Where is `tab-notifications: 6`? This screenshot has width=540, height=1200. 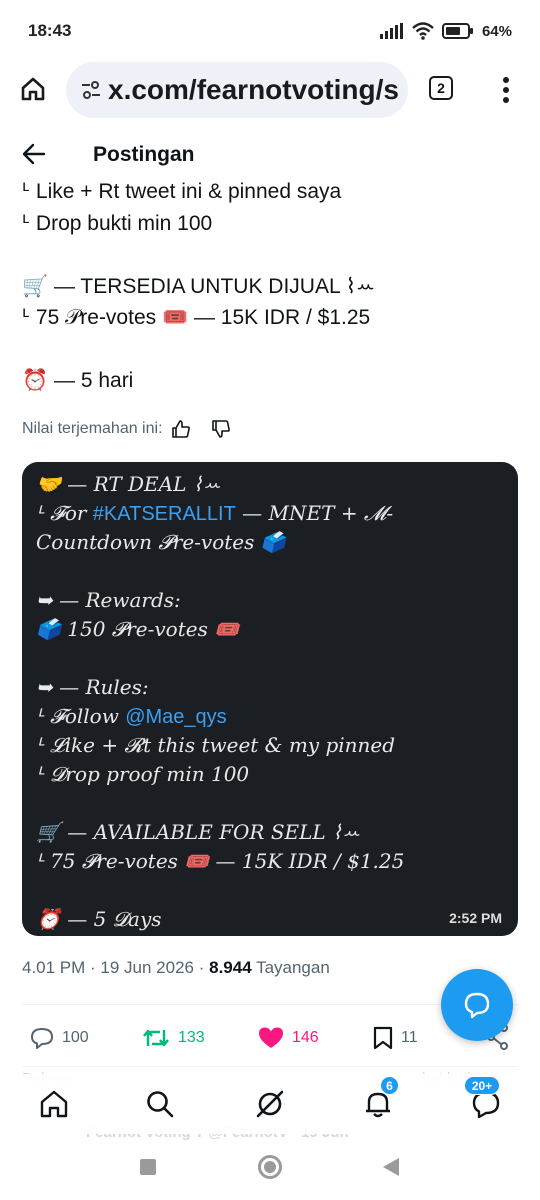
tab-notifications: 6 is located at coordinates (379, 1099).